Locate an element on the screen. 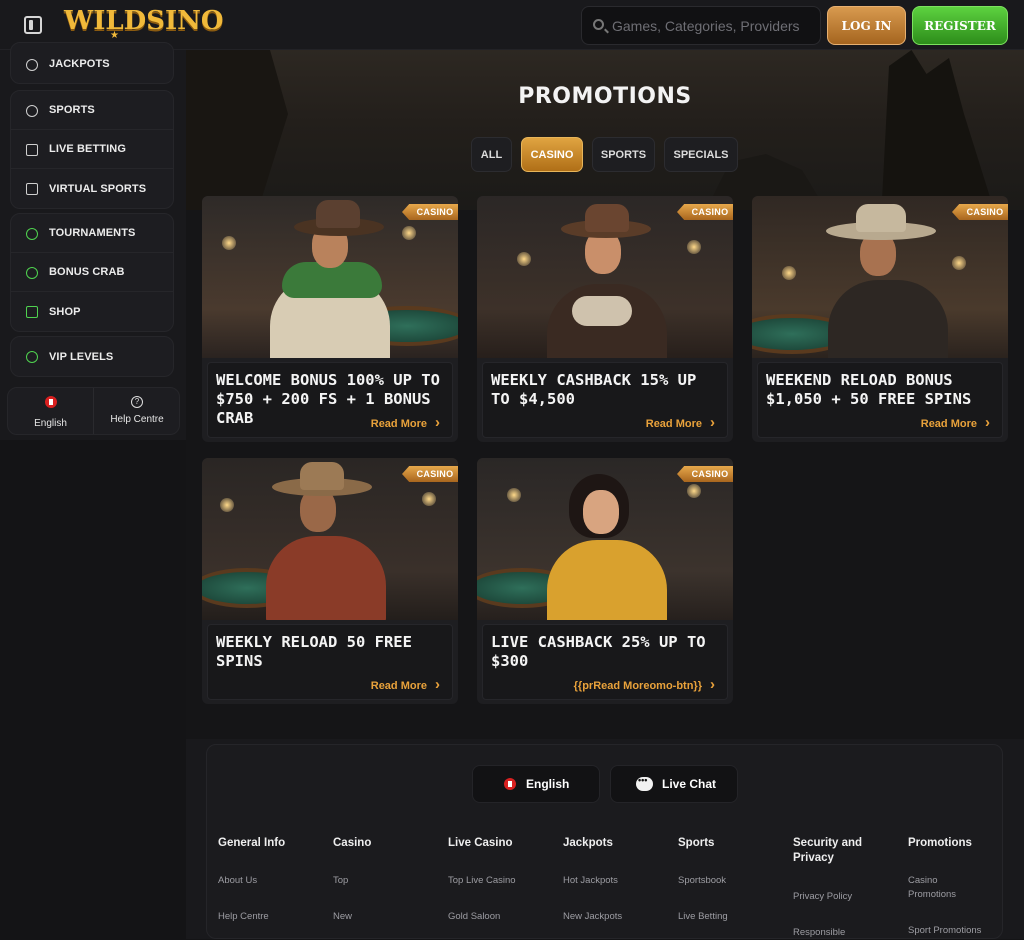  sidebar-item-virtual-sports: VIRTUAL SPORTS is located at coordinates (92, 188).